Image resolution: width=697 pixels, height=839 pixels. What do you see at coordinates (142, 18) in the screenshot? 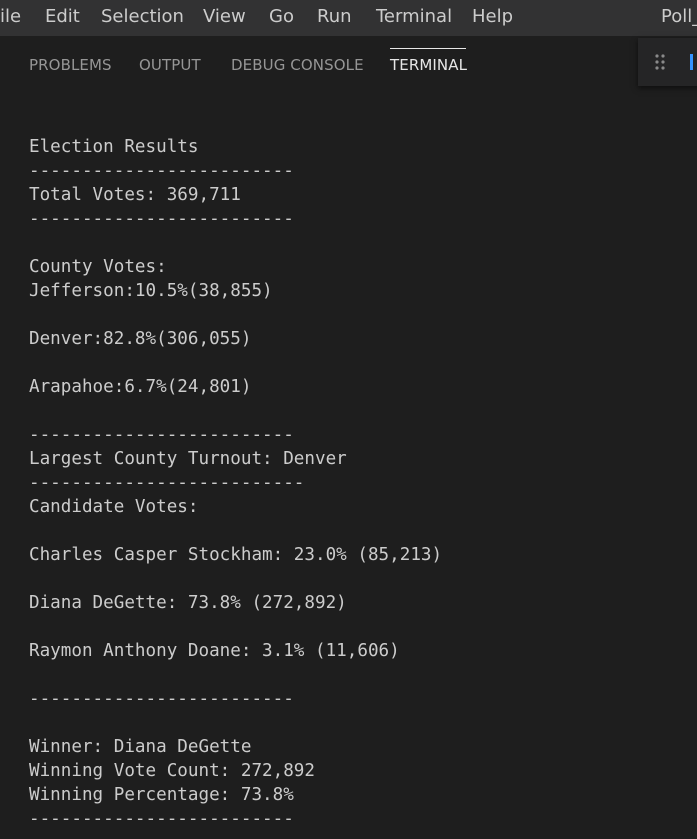
I see `menu-selection: Selection` at bounding box center [142, 18].